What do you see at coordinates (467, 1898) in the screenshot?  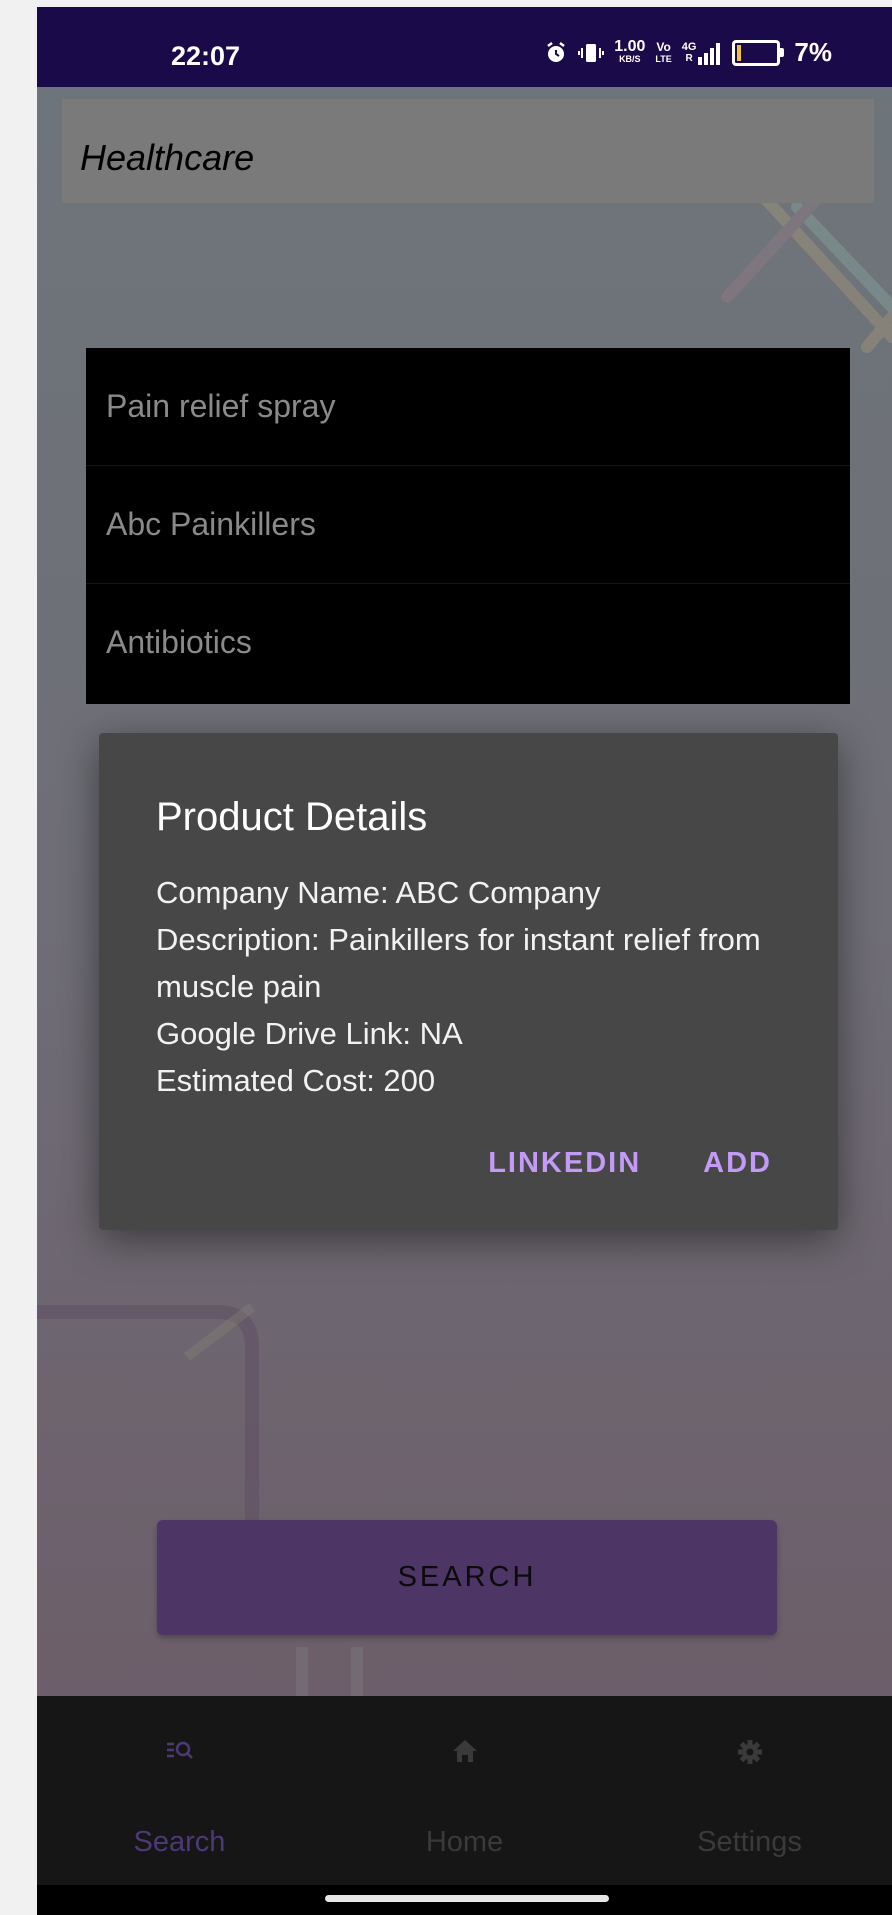 I see `home-gesture-pill` at bounding box center [467, 1898].